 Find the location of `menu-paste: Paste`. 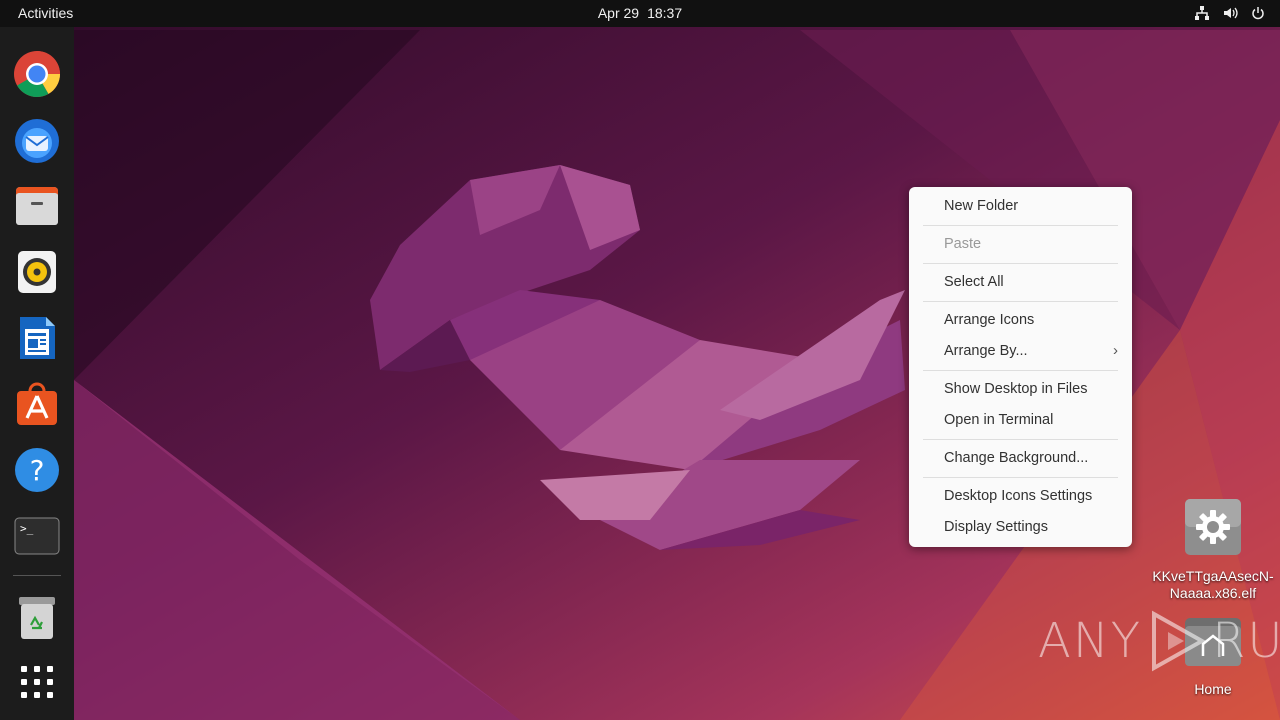

menu-paste: Paste is located at coordinates (963, 244).